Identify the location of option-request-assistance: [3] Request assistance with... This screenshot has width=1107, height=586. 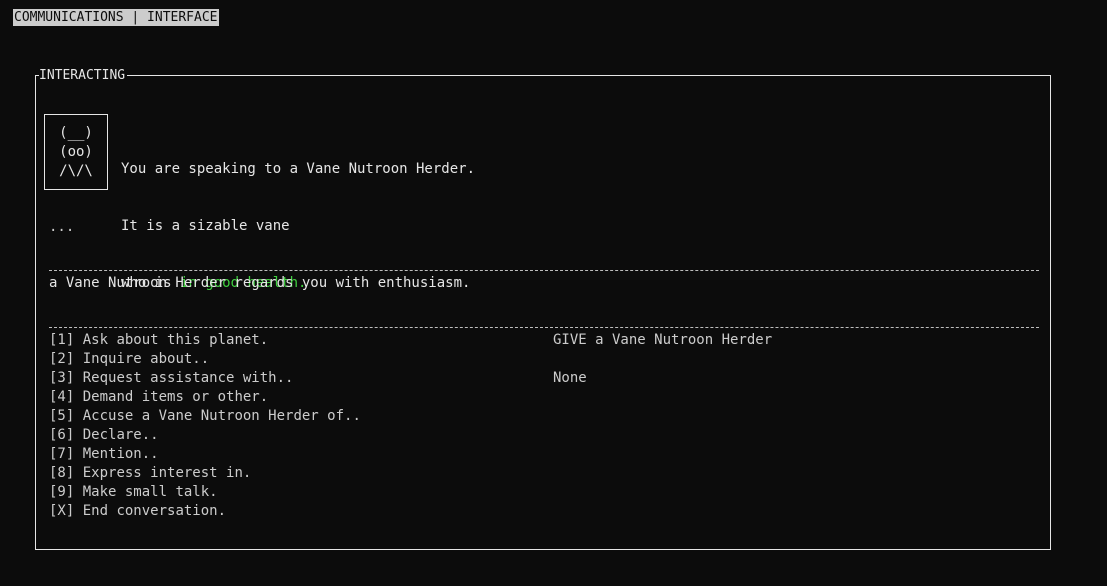
(205, 378).